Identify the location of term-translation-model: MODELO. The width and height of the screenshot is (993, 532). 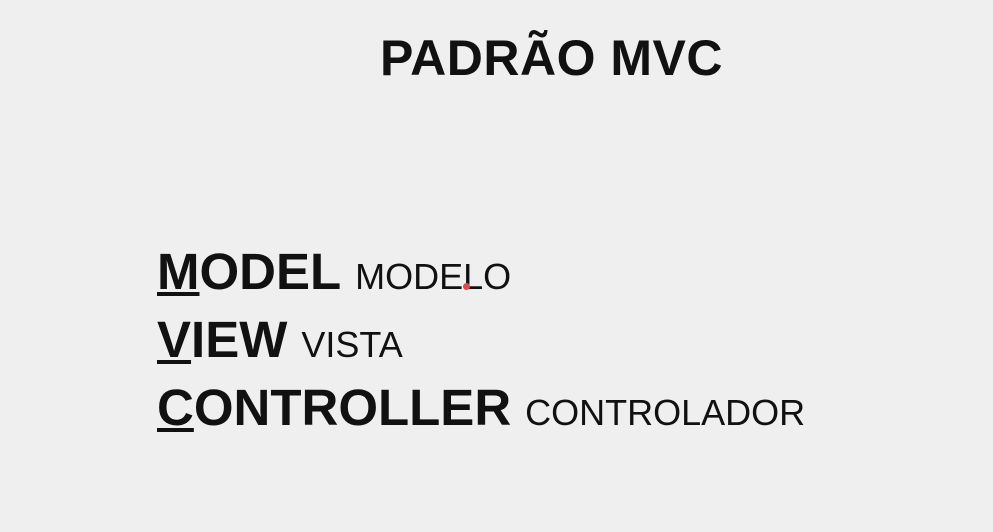
(433, 276).